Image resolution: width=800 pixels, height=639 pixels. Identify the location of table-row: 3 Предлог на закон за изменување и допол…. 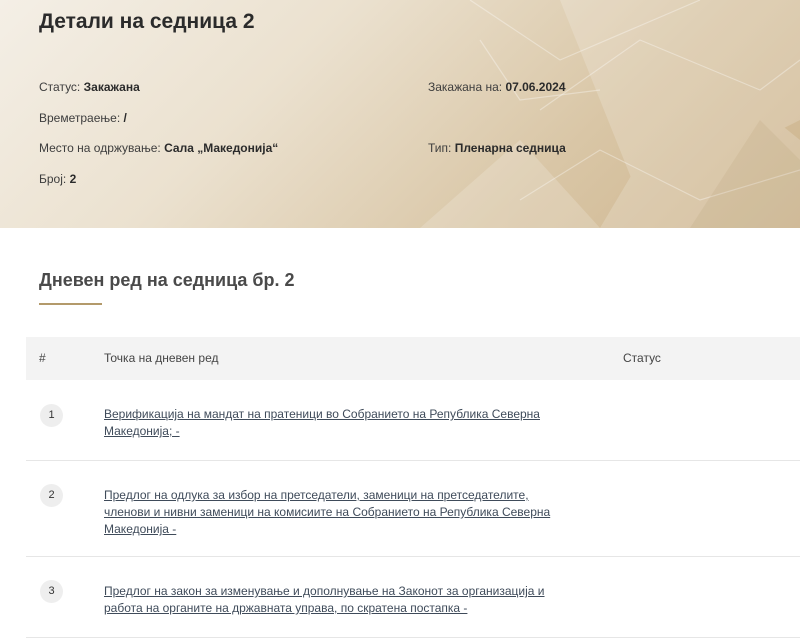
(413, 597).